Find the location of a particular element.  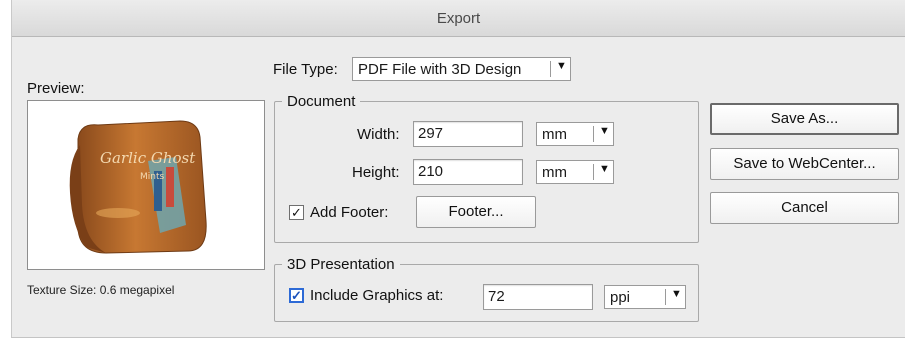

file-type-select: PDF File with 3D Design ▼ is located at coordinates (461, 69).